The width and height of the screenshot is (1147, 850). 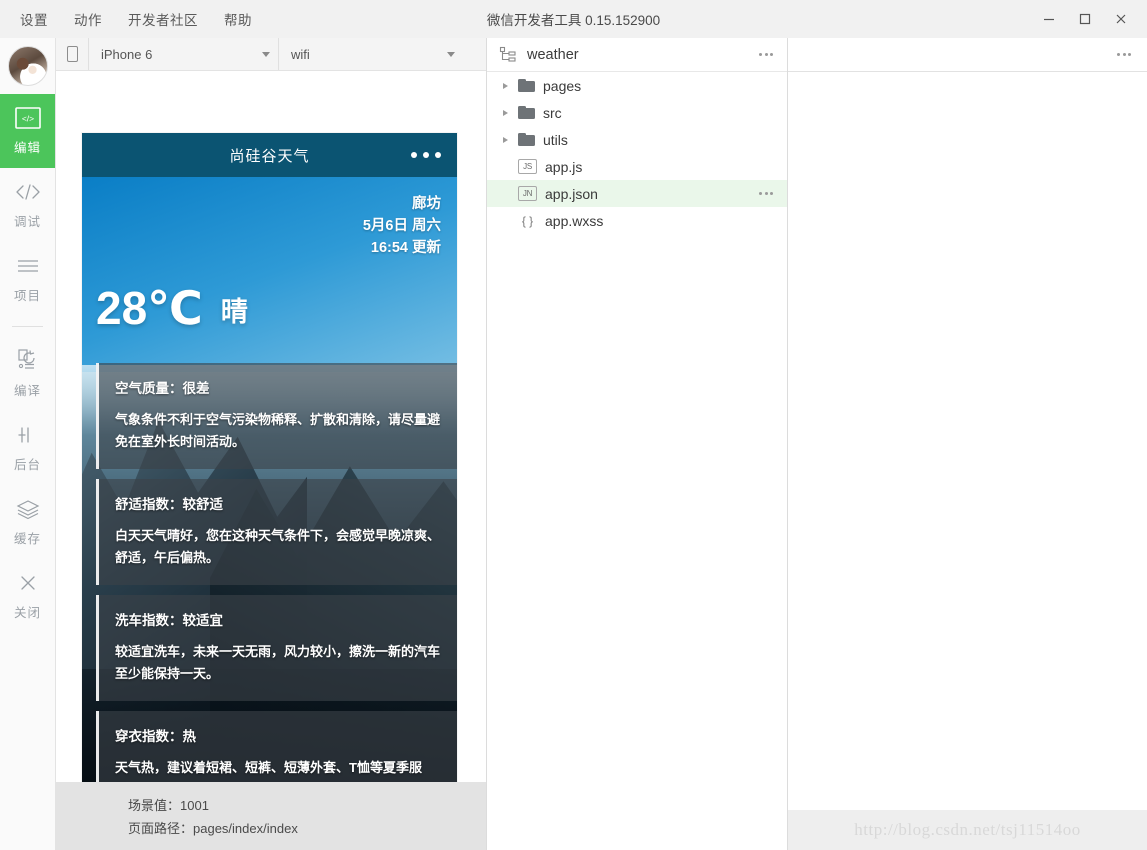 I want to click on rail-item-debug: 调试, so click(x=27, y=205).